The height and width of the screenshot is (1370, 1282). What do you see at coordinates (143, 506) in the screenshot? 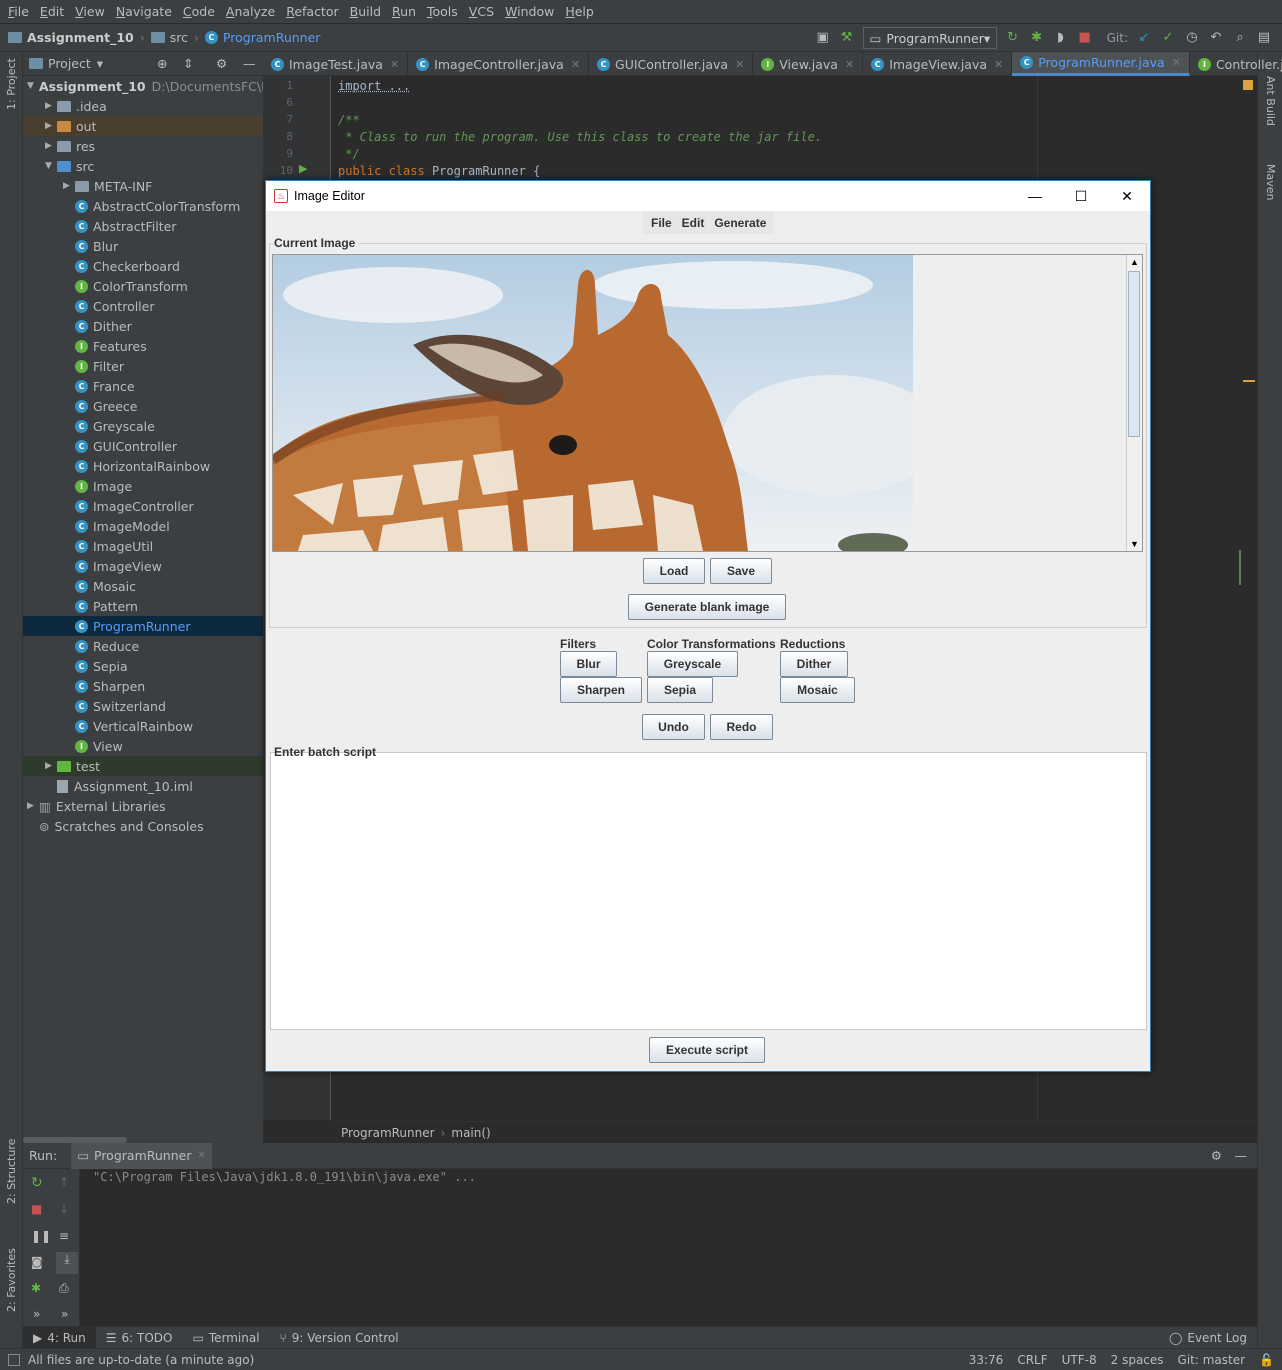
I see `tree-item: C ImageController` at bounding box center [143, 506].